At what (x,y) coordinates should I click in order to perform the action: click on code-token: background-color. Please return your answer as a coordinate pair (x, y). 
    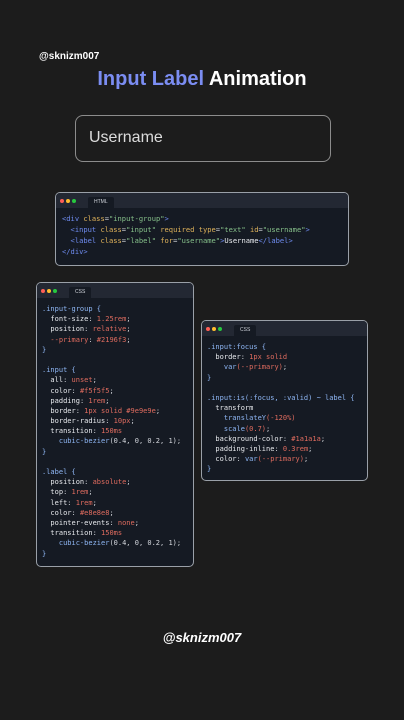
    Looking at the image, I should click on (245, 438).